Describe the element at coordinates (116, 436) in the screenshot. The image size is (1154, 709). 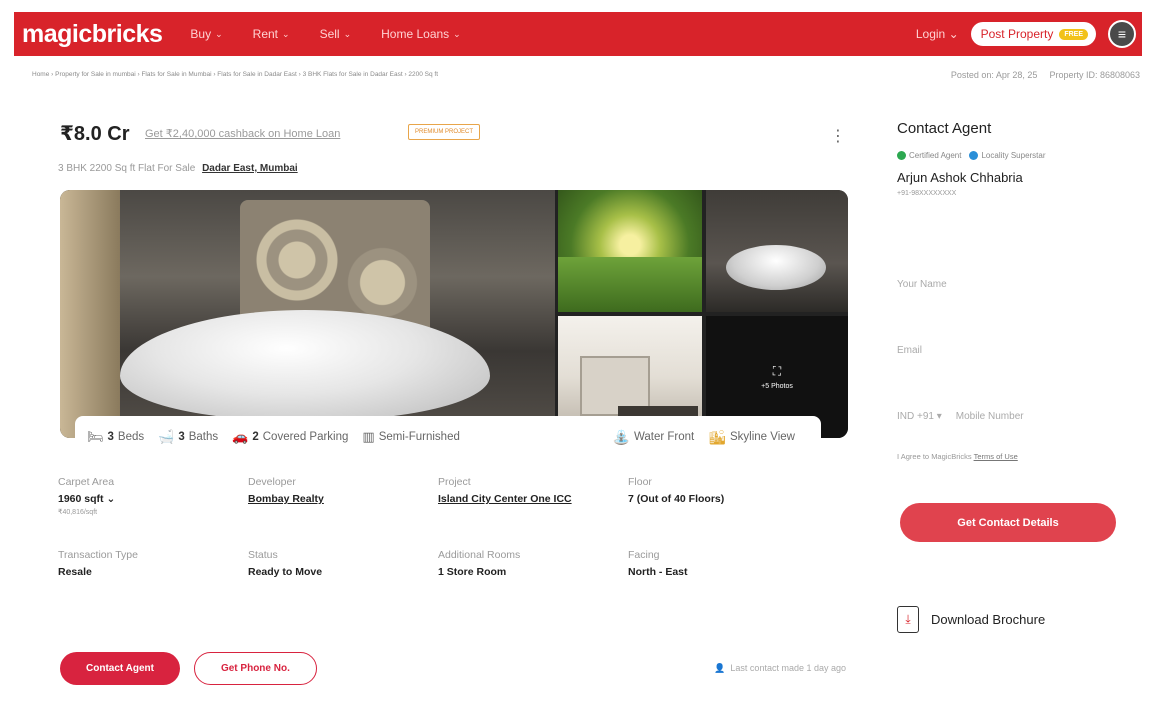
I see `beds-info: 🛏 3 Beds` at that location.